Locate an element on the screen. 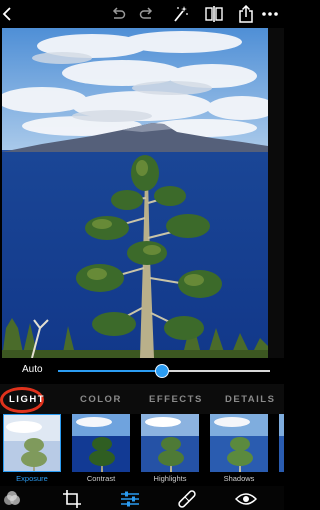 This screenshot has width=320, height=510. preset-exposure is located at coordinates (32, 443).